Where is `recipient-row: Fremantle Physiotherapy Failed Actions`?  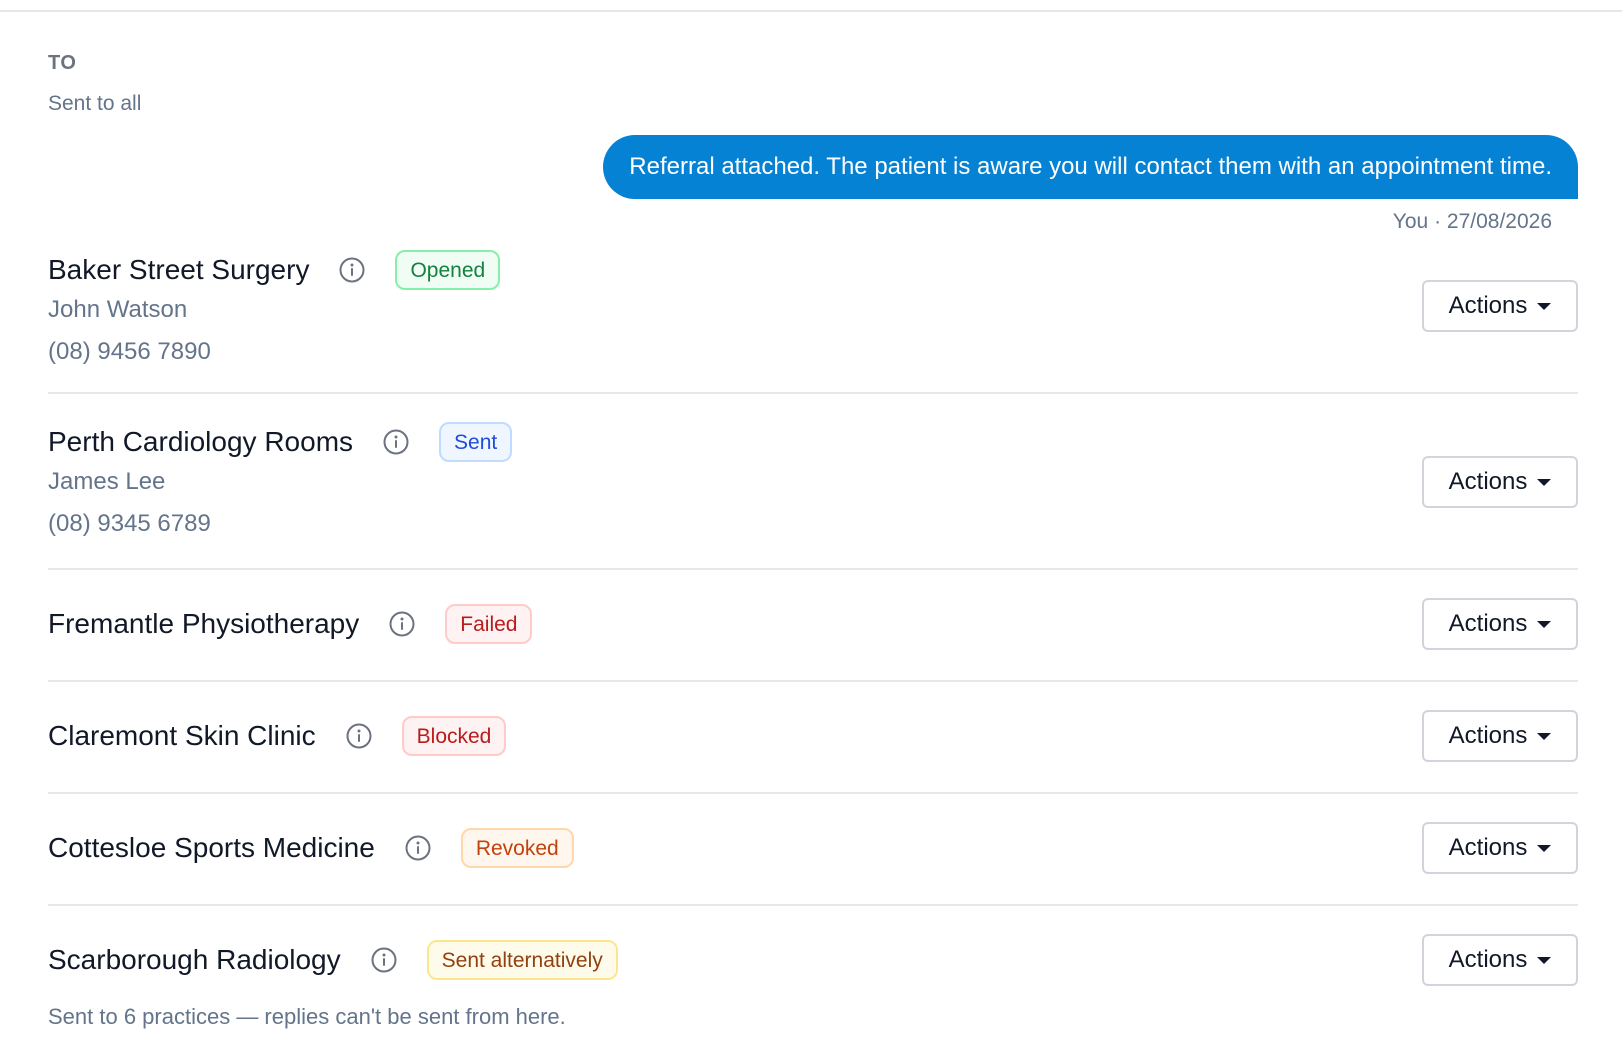
recipient-row: Fremantle Physiotherapy Failed Actions is located at coordinates (813, 626).